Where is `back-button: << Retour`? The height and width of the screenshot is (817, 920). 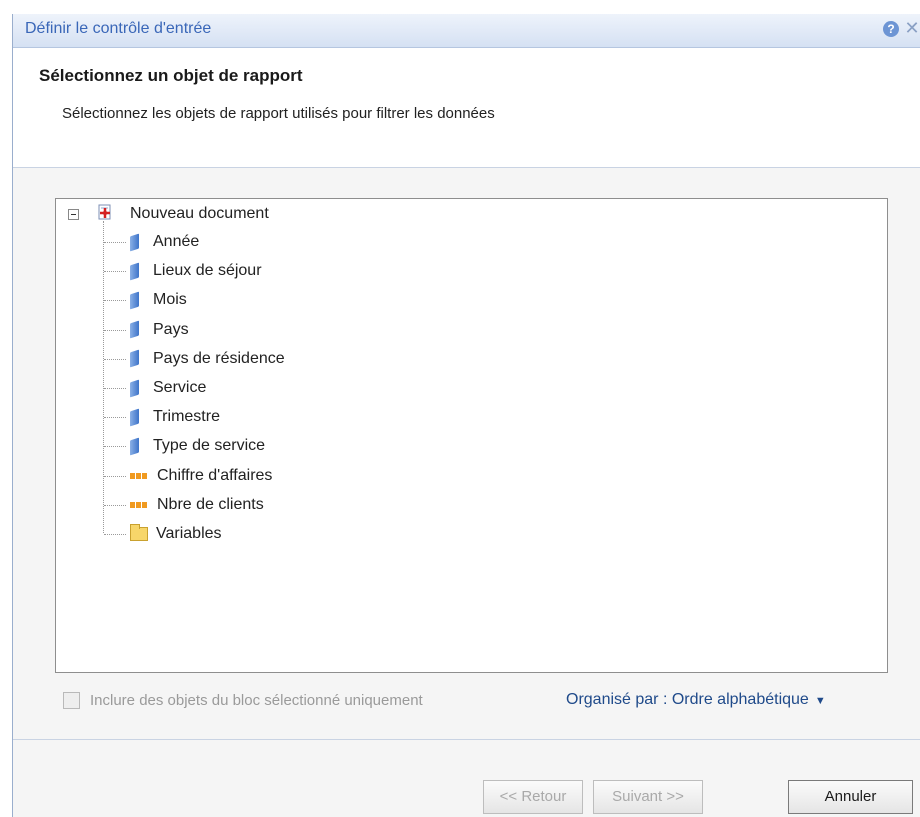
back-button: << Retour is located at coordinates (533, 797).